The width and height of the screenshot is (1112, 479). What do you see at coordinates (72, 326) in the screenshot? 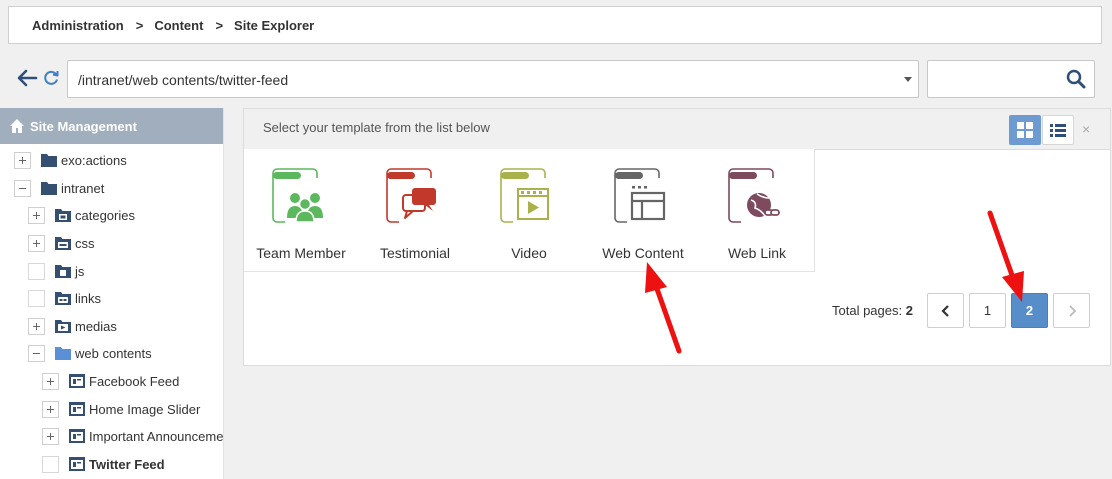
I see `tree-node-medias: medias` at bounding box center [72, 326].